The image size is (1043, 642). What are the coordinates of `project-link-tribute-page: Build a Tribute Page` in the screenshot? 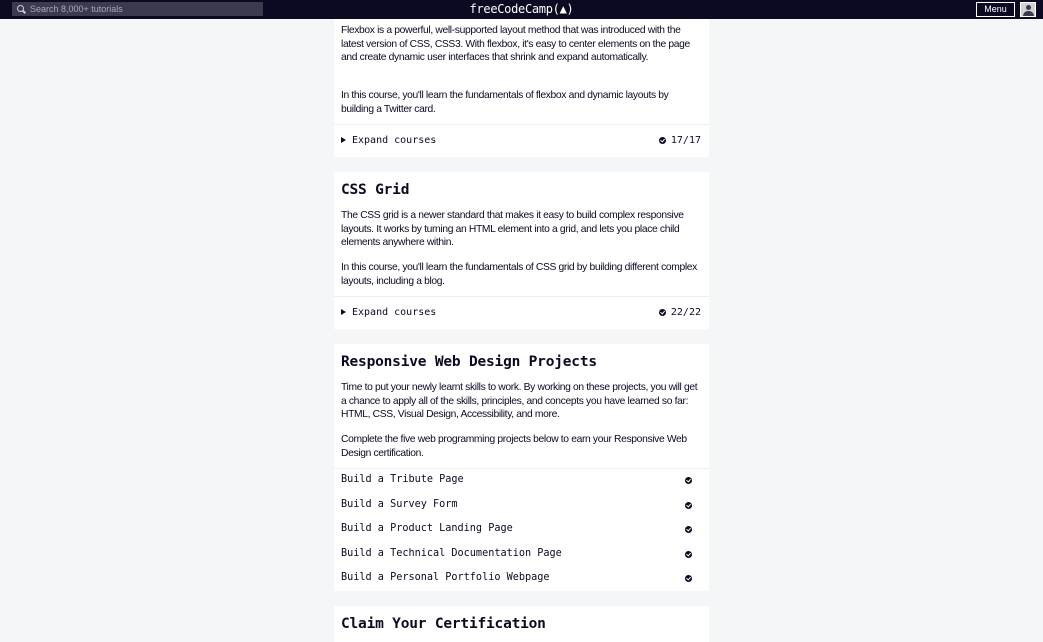 It's located at (521, 481).